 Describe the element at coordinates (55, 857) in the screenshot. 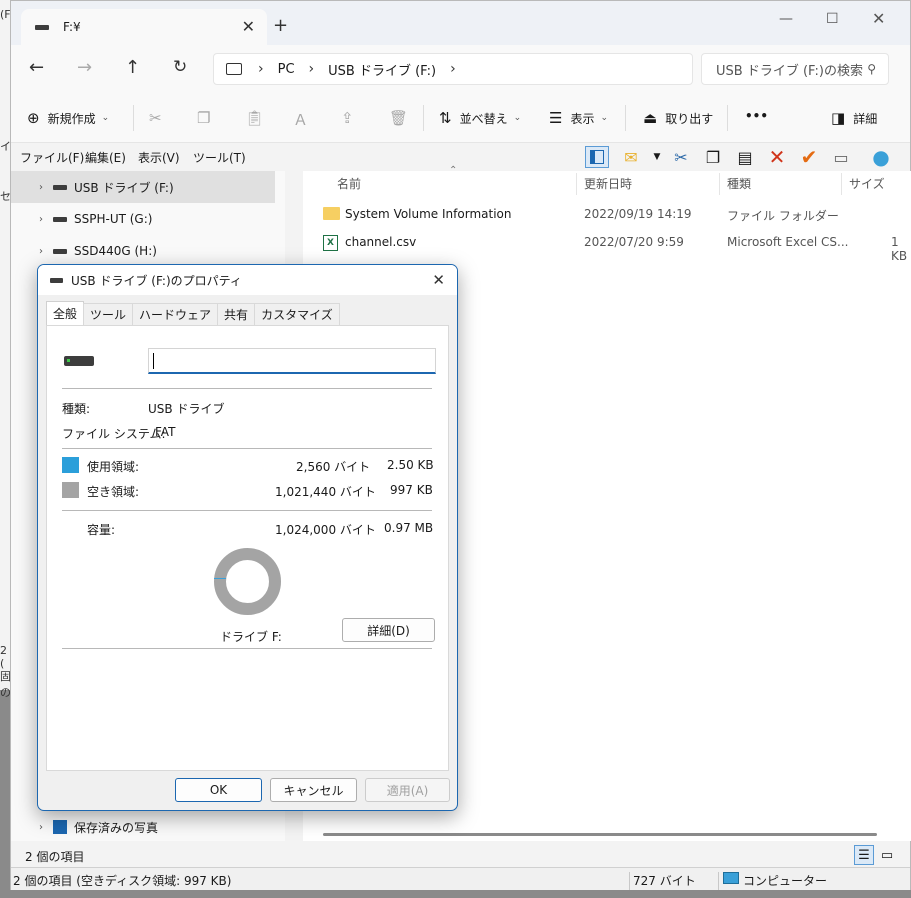

I see `item-count: 2 個の項目` at that location.